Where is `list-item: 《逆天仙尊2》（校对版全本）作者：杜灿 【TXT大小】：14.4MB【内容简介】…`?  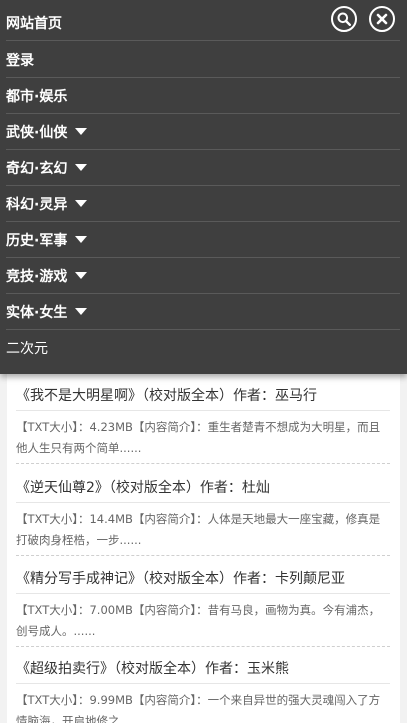 list-item: 《逆天仙尊2》（校对版全本）作者：杜灿 【TXT大小】：14.4MB【内容简介】… is located at coordinates (203, 515).